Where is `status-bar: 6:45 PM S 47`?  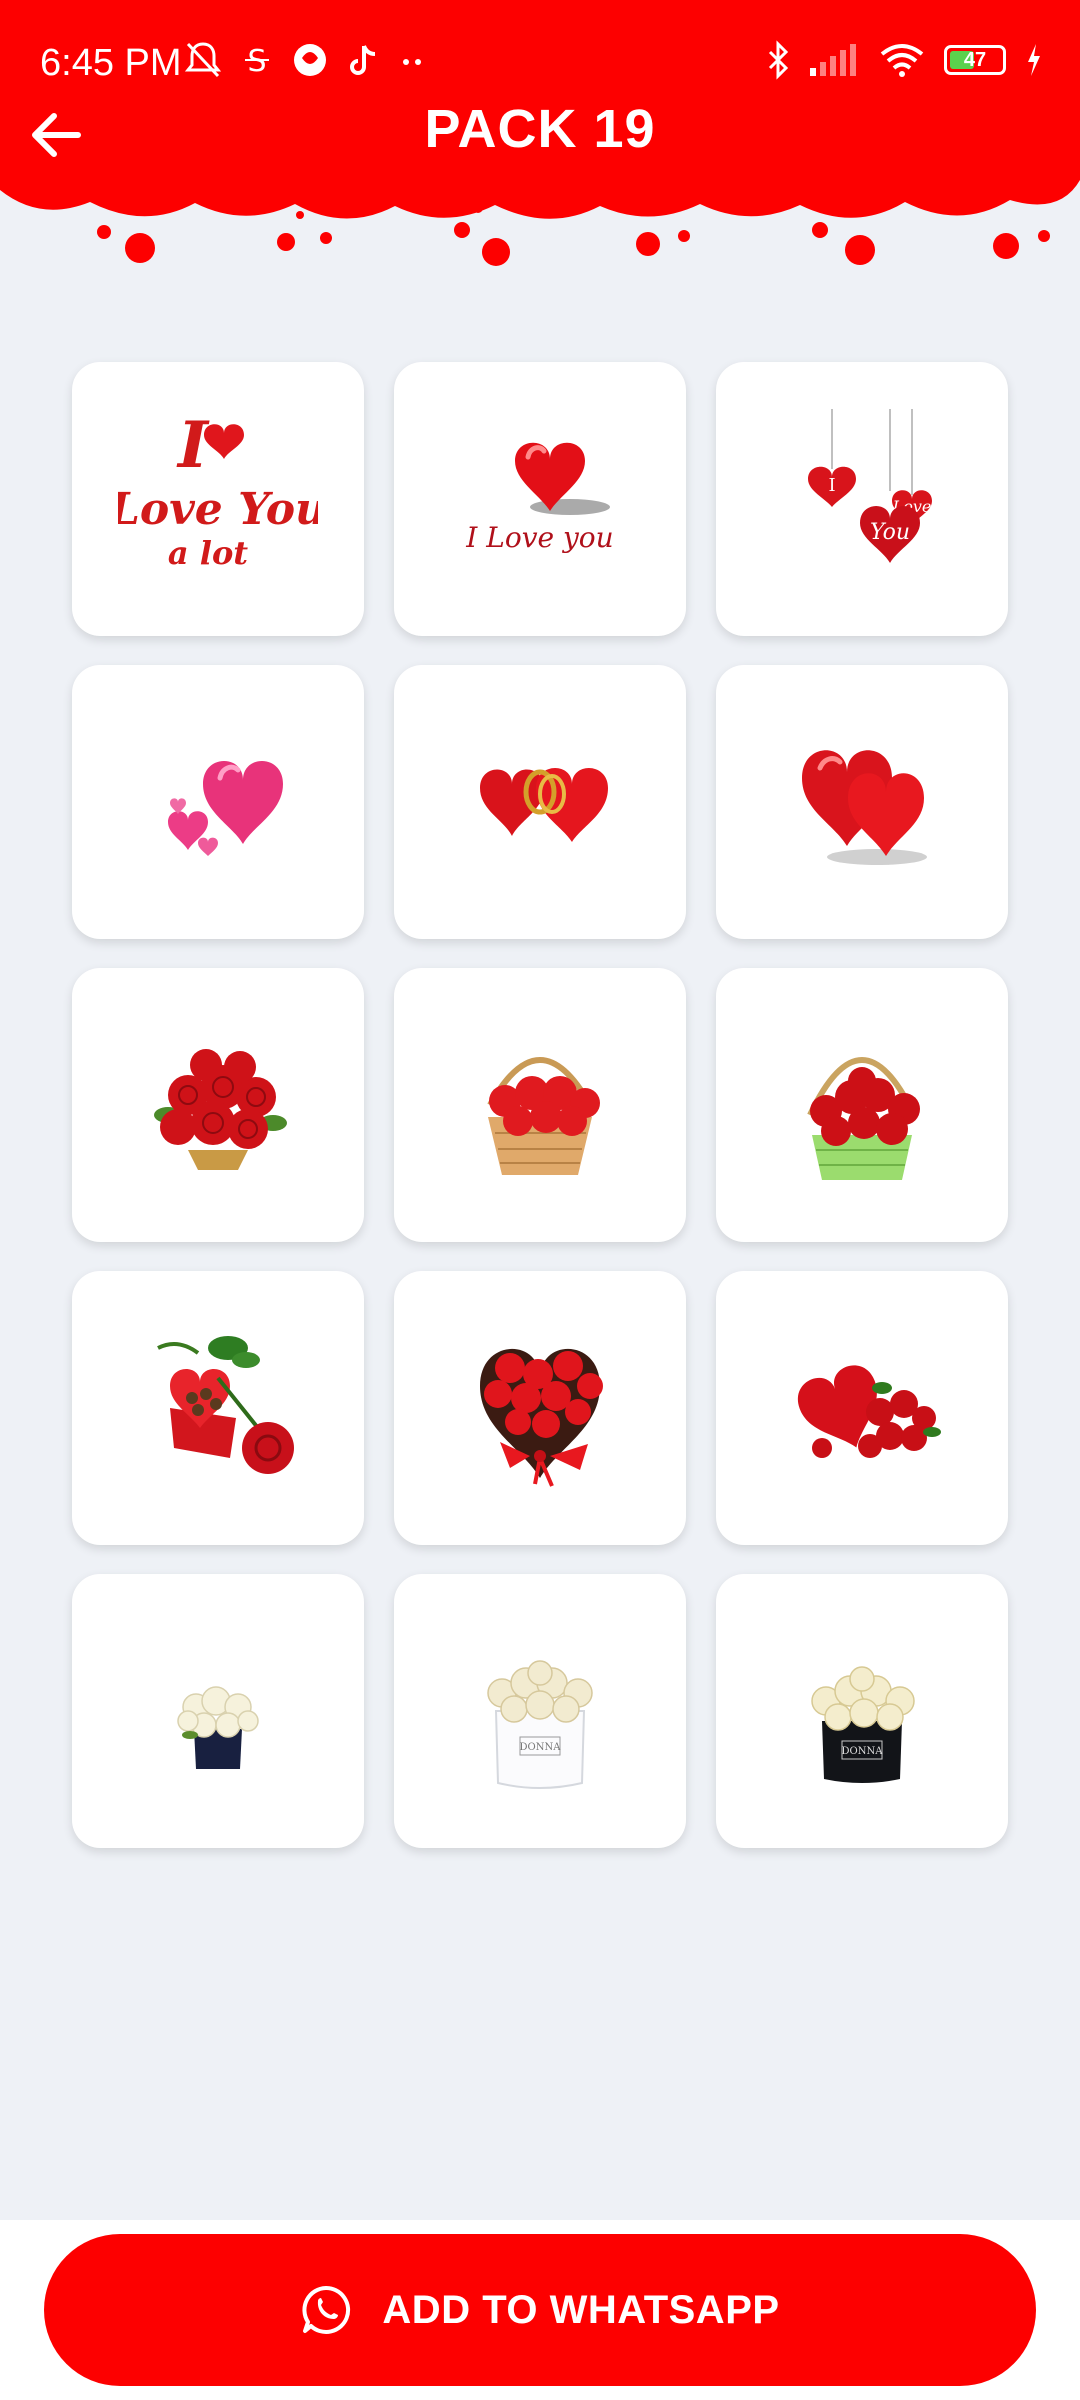 status-bar: 6:45 PM S 47 is located at coordinates (540, 65).